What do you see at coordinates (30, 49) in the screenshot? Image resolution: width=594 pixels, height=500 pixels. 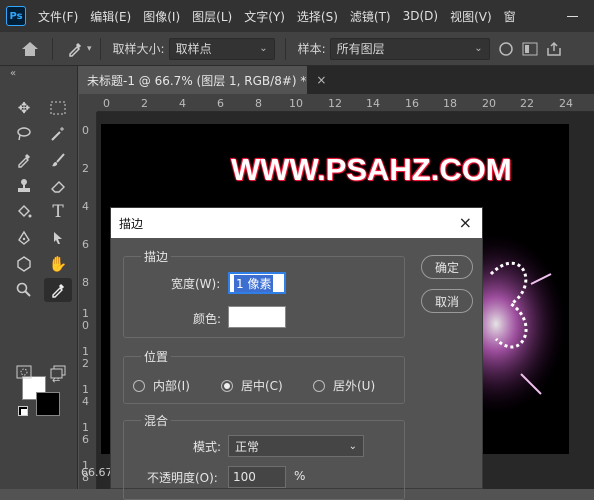 I see `home-icon` at bounding box center [30, 49].